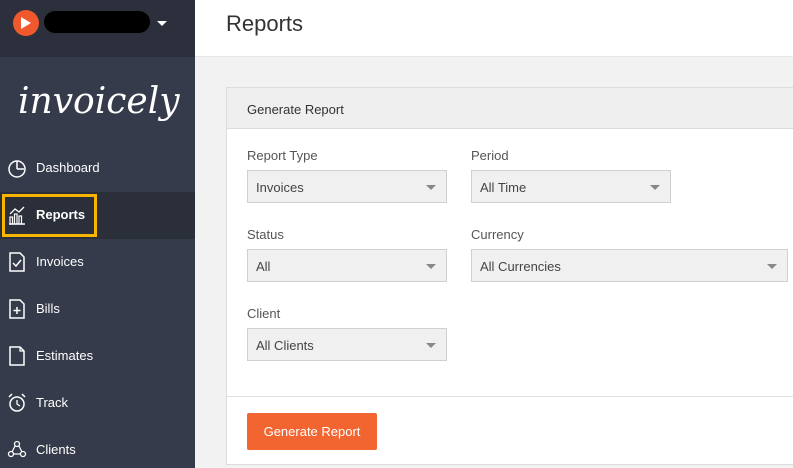  I want to click on invoice-icon, so click(17, 262).